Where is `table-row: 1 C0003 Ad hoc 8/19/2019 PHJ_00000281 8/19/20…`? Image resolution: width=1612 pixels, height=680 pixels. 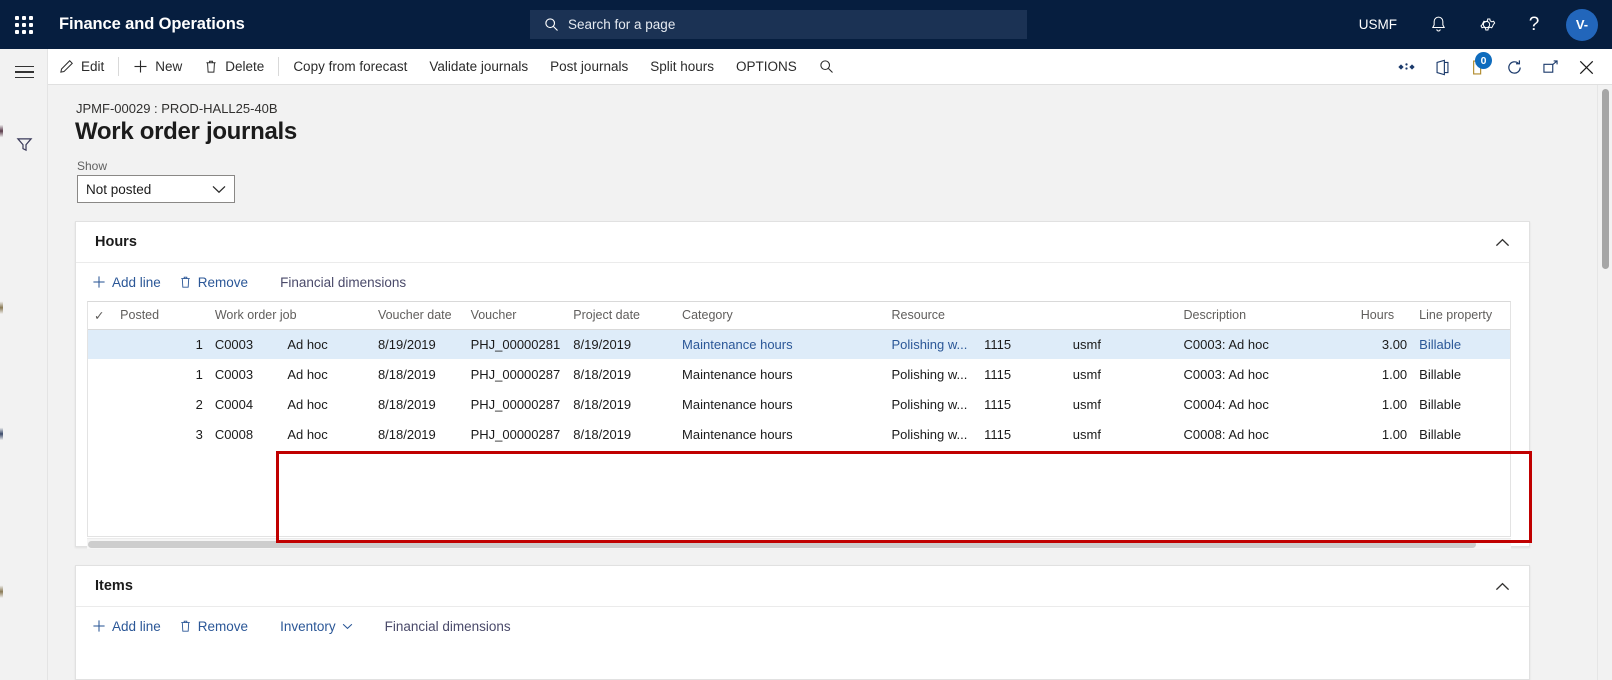 table-row: 1 C0003 Ad hoc 8/19/2019 PHJ_00000281 8/19/20… is located at coordinates (799, 344).